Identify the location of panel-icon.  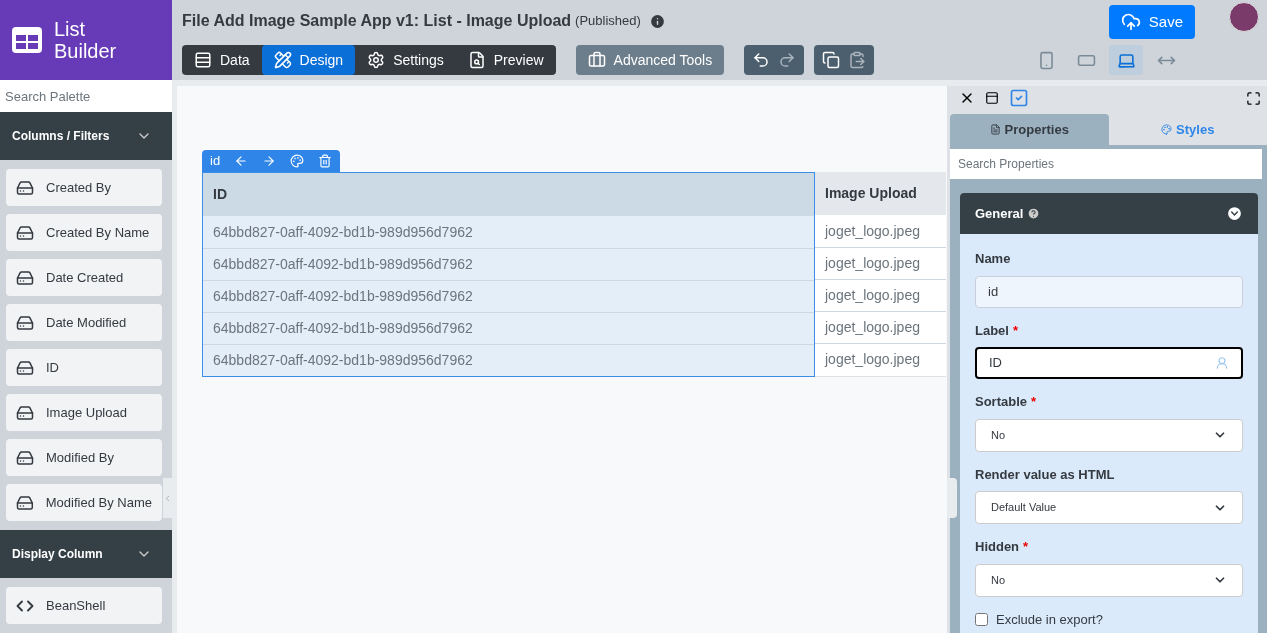
(992, 98).